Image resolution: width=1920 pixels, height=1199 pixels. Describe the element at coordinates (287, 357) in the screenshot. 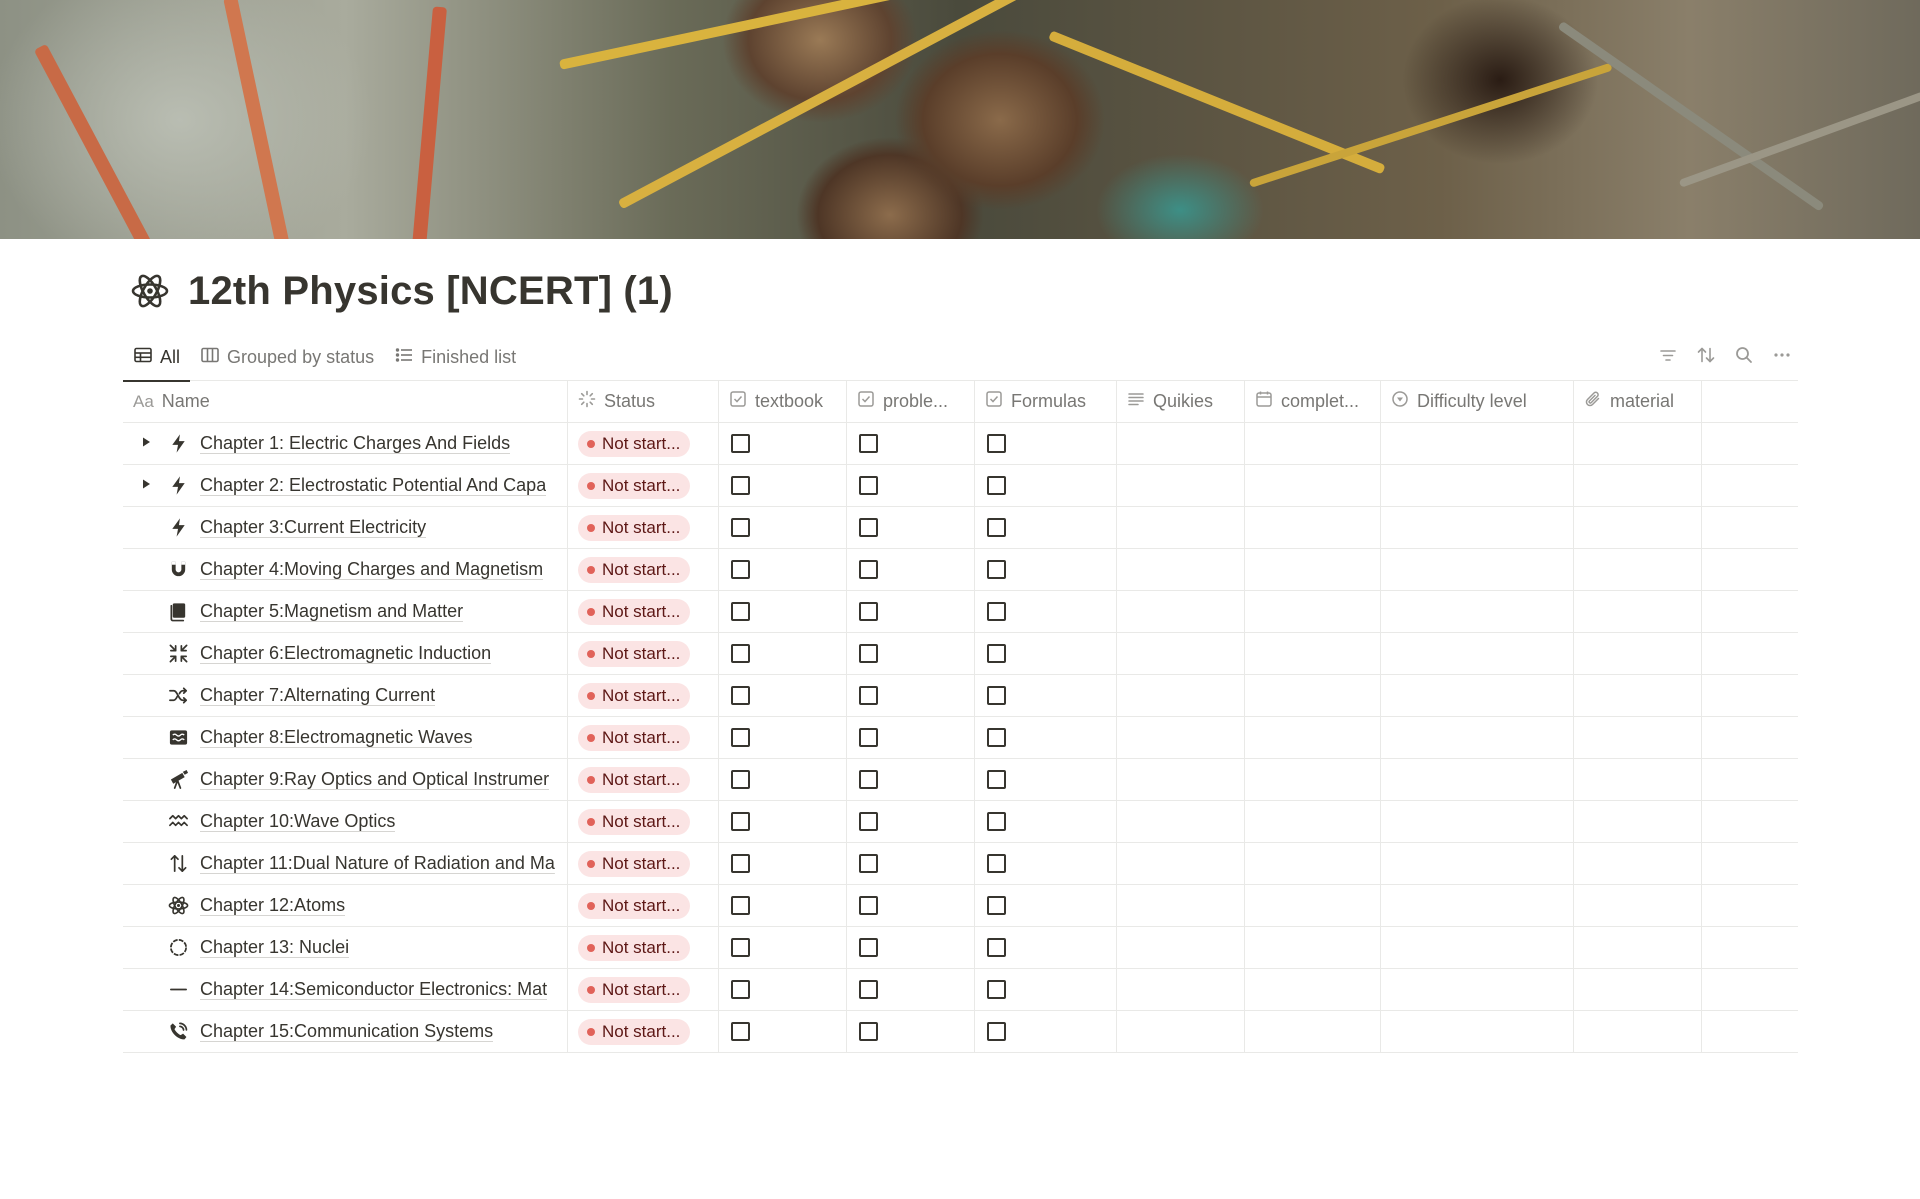

I see `tab-grouped-by-status: Grouped by status` at that location.